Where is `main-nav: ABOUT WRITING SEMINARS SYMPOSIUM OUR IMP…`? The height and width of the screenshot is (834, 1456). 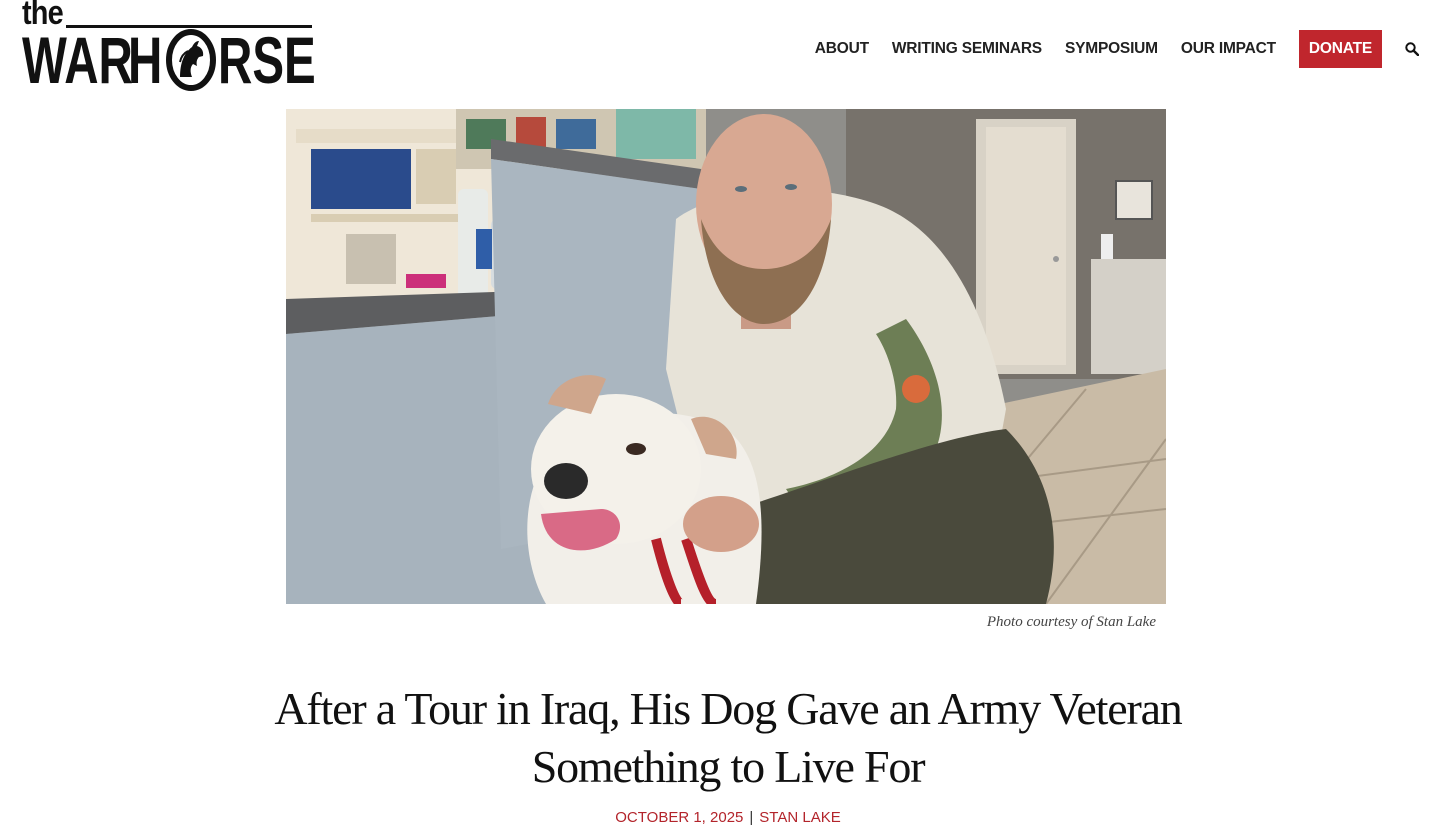 main-nav: ABOUT WRITING SEMINARS SYMPOSIUM OUR IMP… is located at coordinates (1135, 49).